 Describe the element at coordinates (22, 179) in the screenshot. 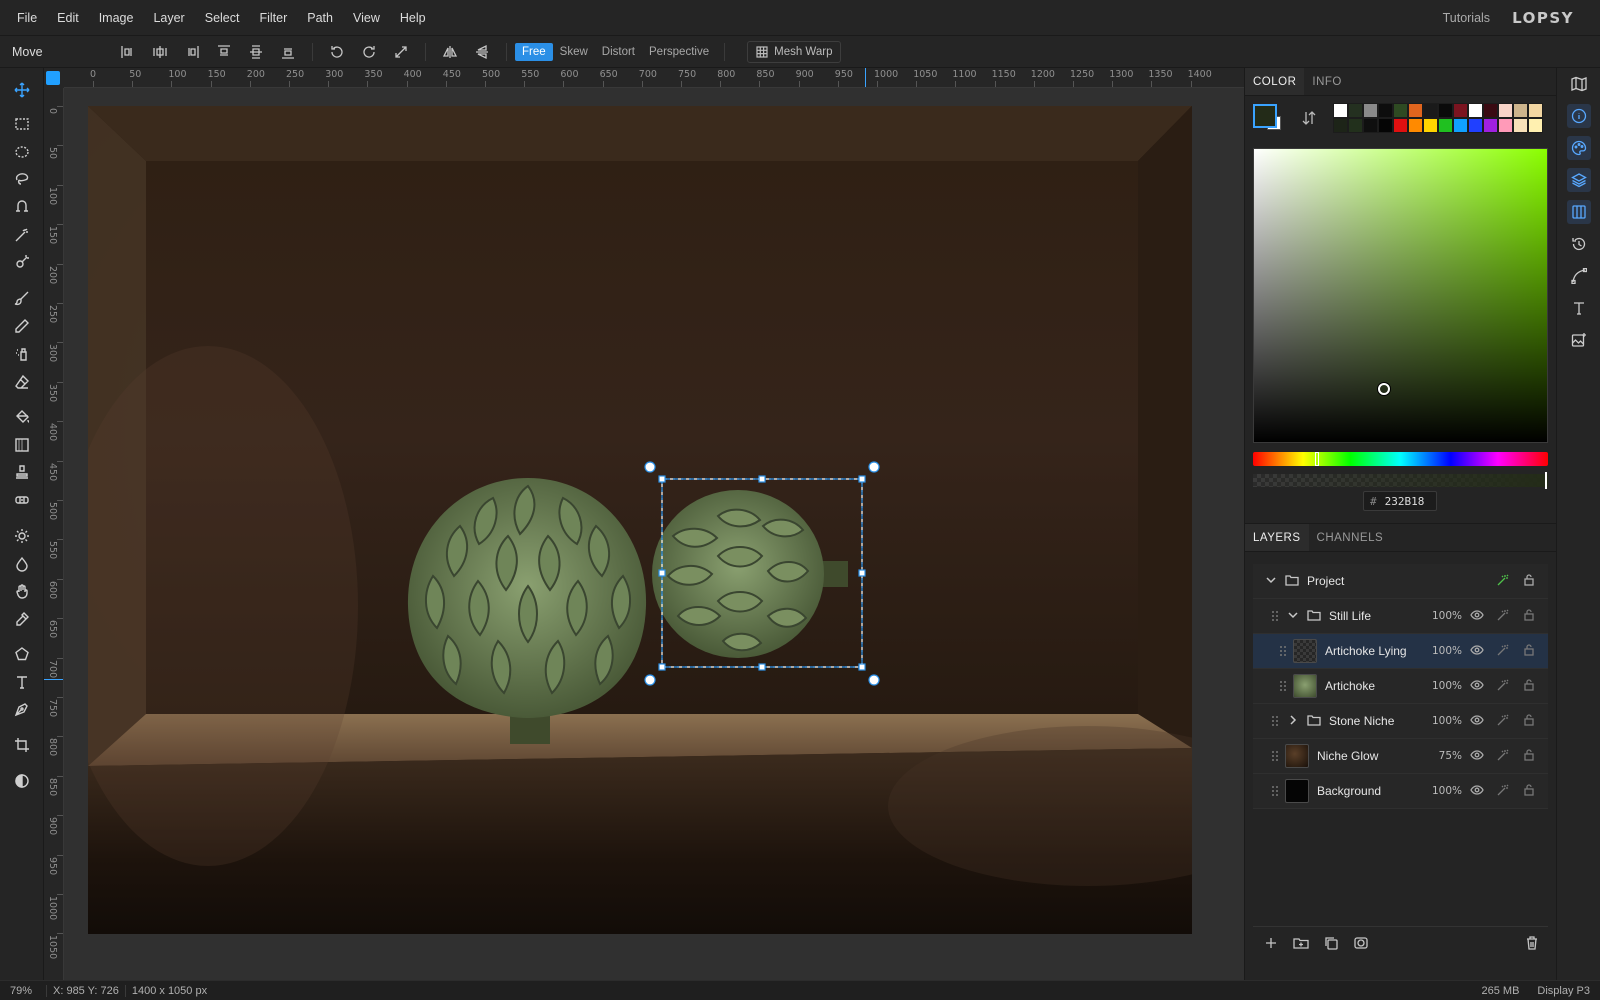

I see `lasso-icon` at that location.